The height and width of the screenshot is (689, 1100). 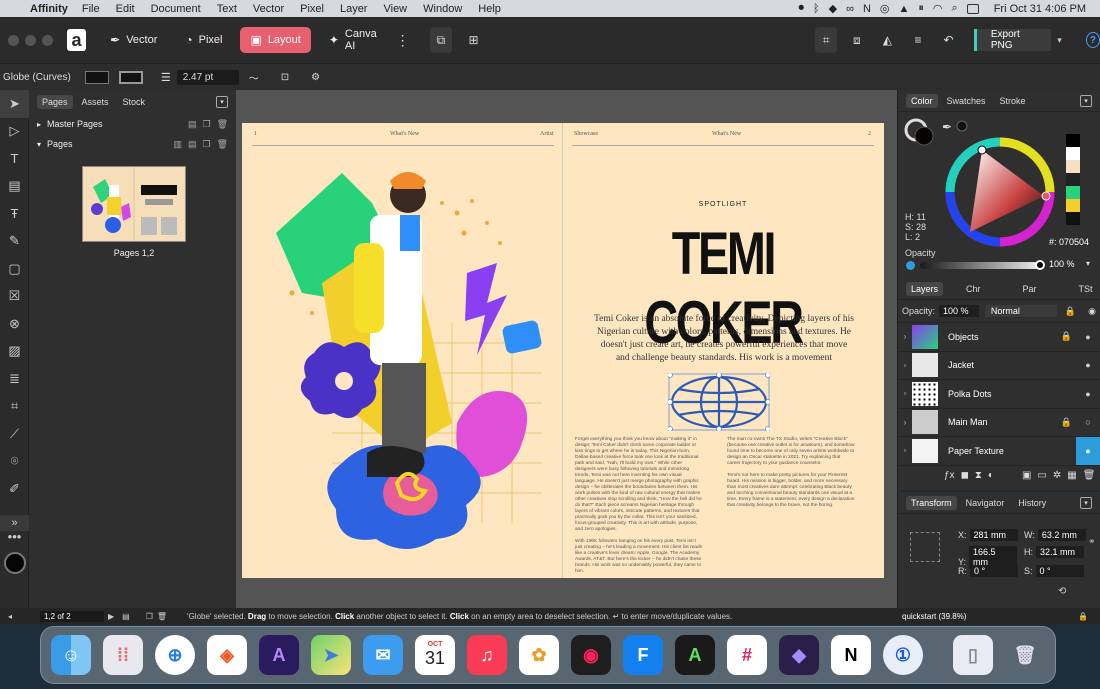 I want to click on tab-assets: Assets, so click(x=95, y=102).